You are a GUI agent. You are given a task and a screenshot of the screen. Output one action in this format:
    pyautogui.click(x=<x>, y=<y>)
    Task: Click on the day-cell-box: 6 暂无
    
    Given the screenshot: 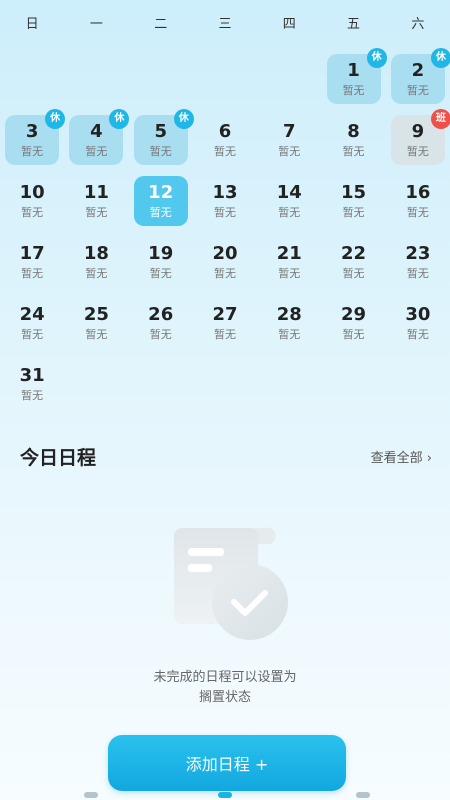 What is the action you would take?
    pyautogui.click(x=225, y=140)
    